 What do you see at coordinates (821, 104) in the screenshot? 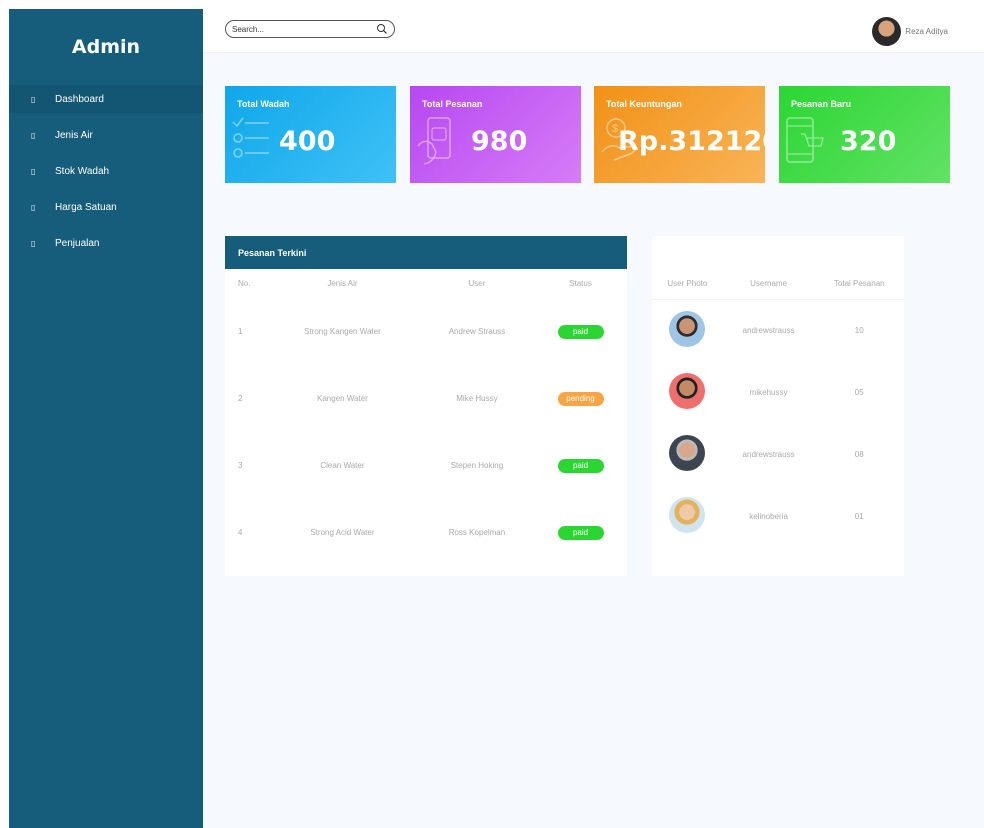
I see `stat-title: Pesanan Baru` at bounding box center [821, 104].